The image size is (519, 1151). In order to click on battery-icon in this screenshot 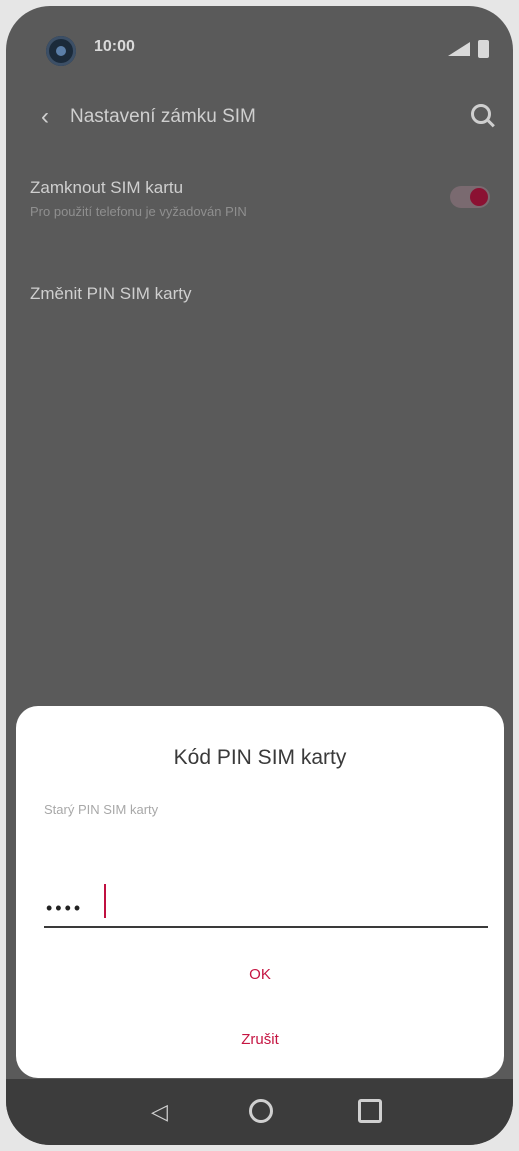, I will do `click(483, 49)`.